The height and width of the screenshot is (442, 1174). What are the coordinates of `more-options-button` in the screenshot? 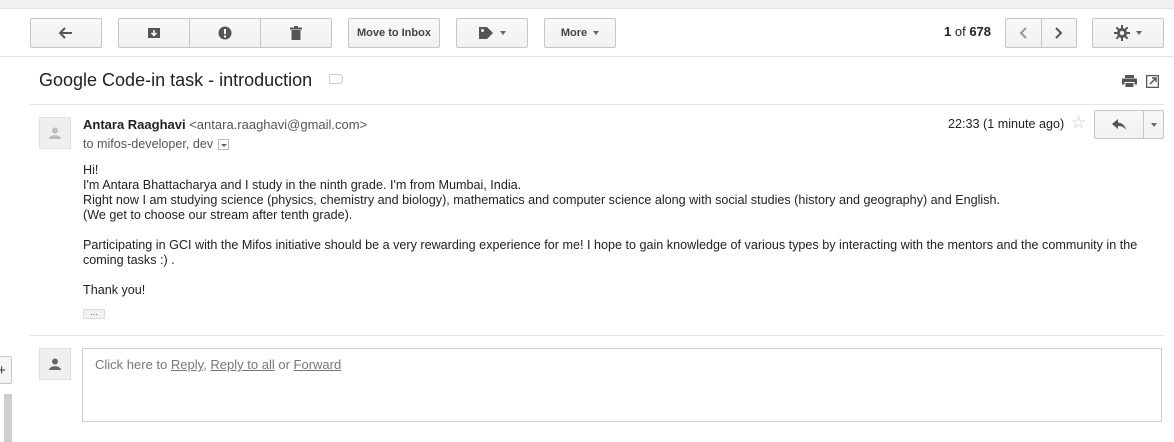 It's located at (1153, 124).